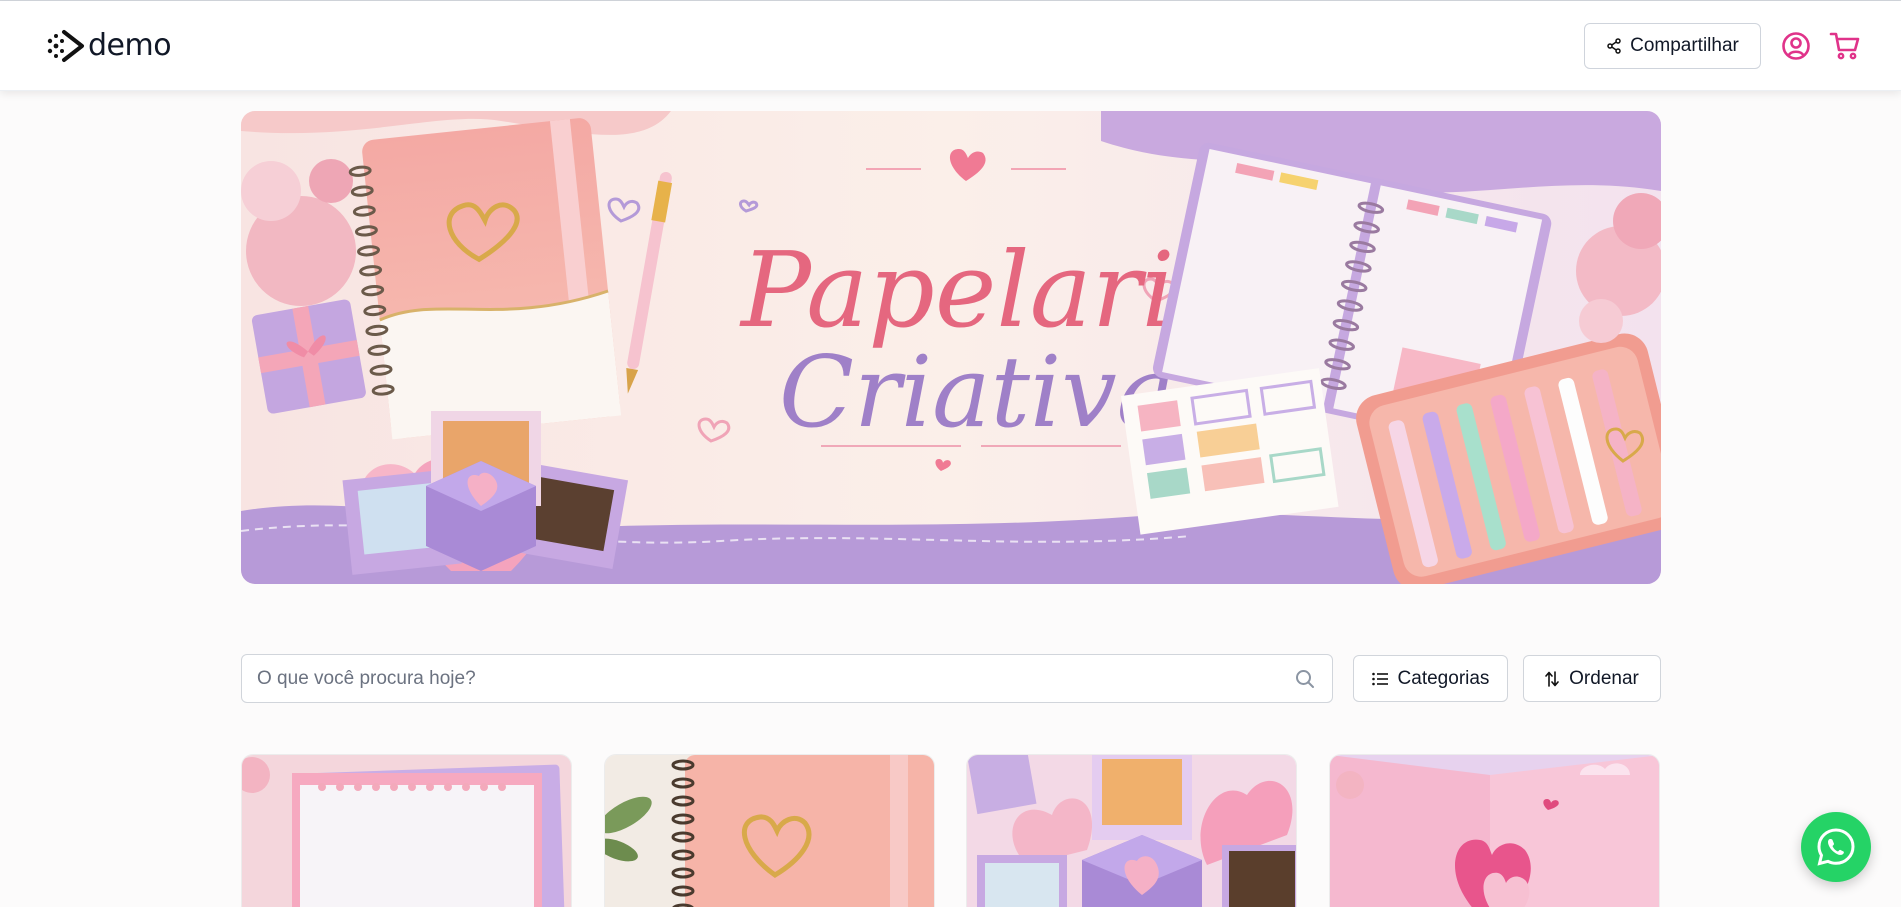  Describe the element at coordinates (1604, 678) in the screenshot. I see `sort-label: Ordenar` at that location.